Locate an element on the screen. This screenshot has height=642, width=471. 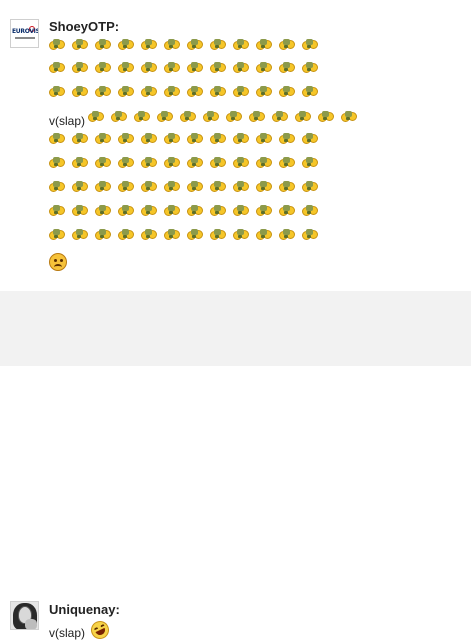
emoticon-row: v(slap) is located at coordinates (206, 119).